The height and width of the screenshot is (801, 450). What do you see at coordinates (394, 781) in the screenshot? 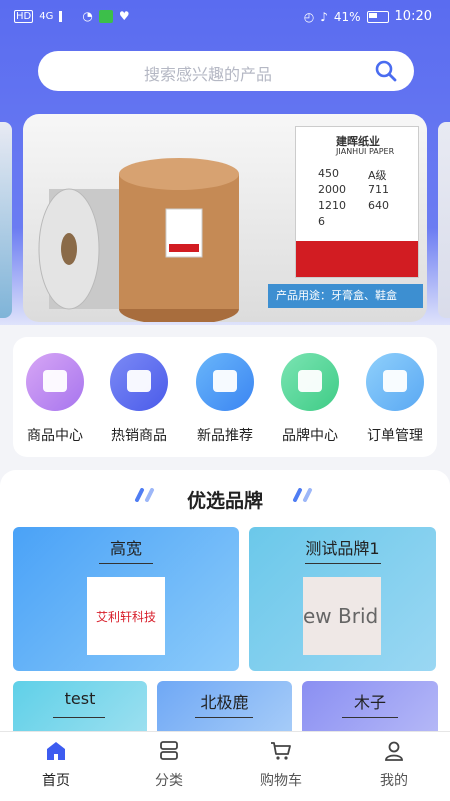
I see `tab-label: 我的` at bounding box center [394, 781].